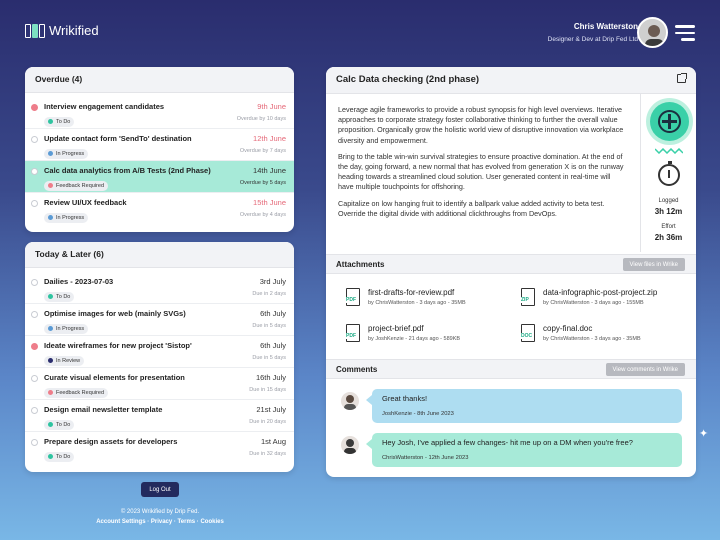 The height and width of the screenshot is (540, 720). What do you see at coordinates (682, 78) in the screenshot?
I see `open-external-icon` at bounding box center [682, 78].